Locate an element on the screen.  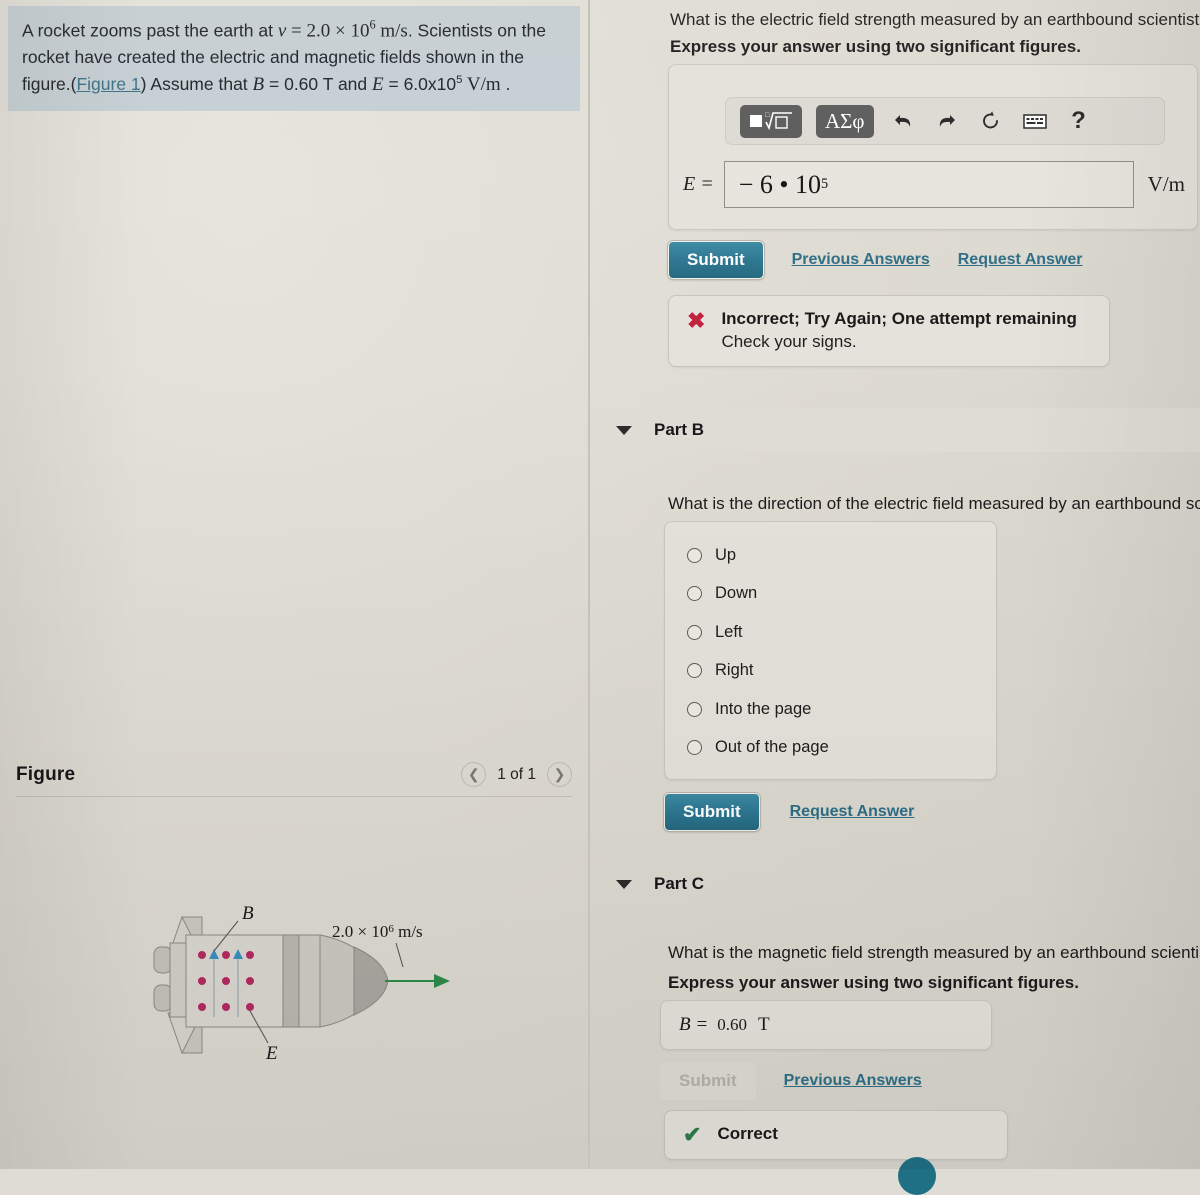
math-toolbar: □ ΑΣφ ? is located at coordinates (945, 121).